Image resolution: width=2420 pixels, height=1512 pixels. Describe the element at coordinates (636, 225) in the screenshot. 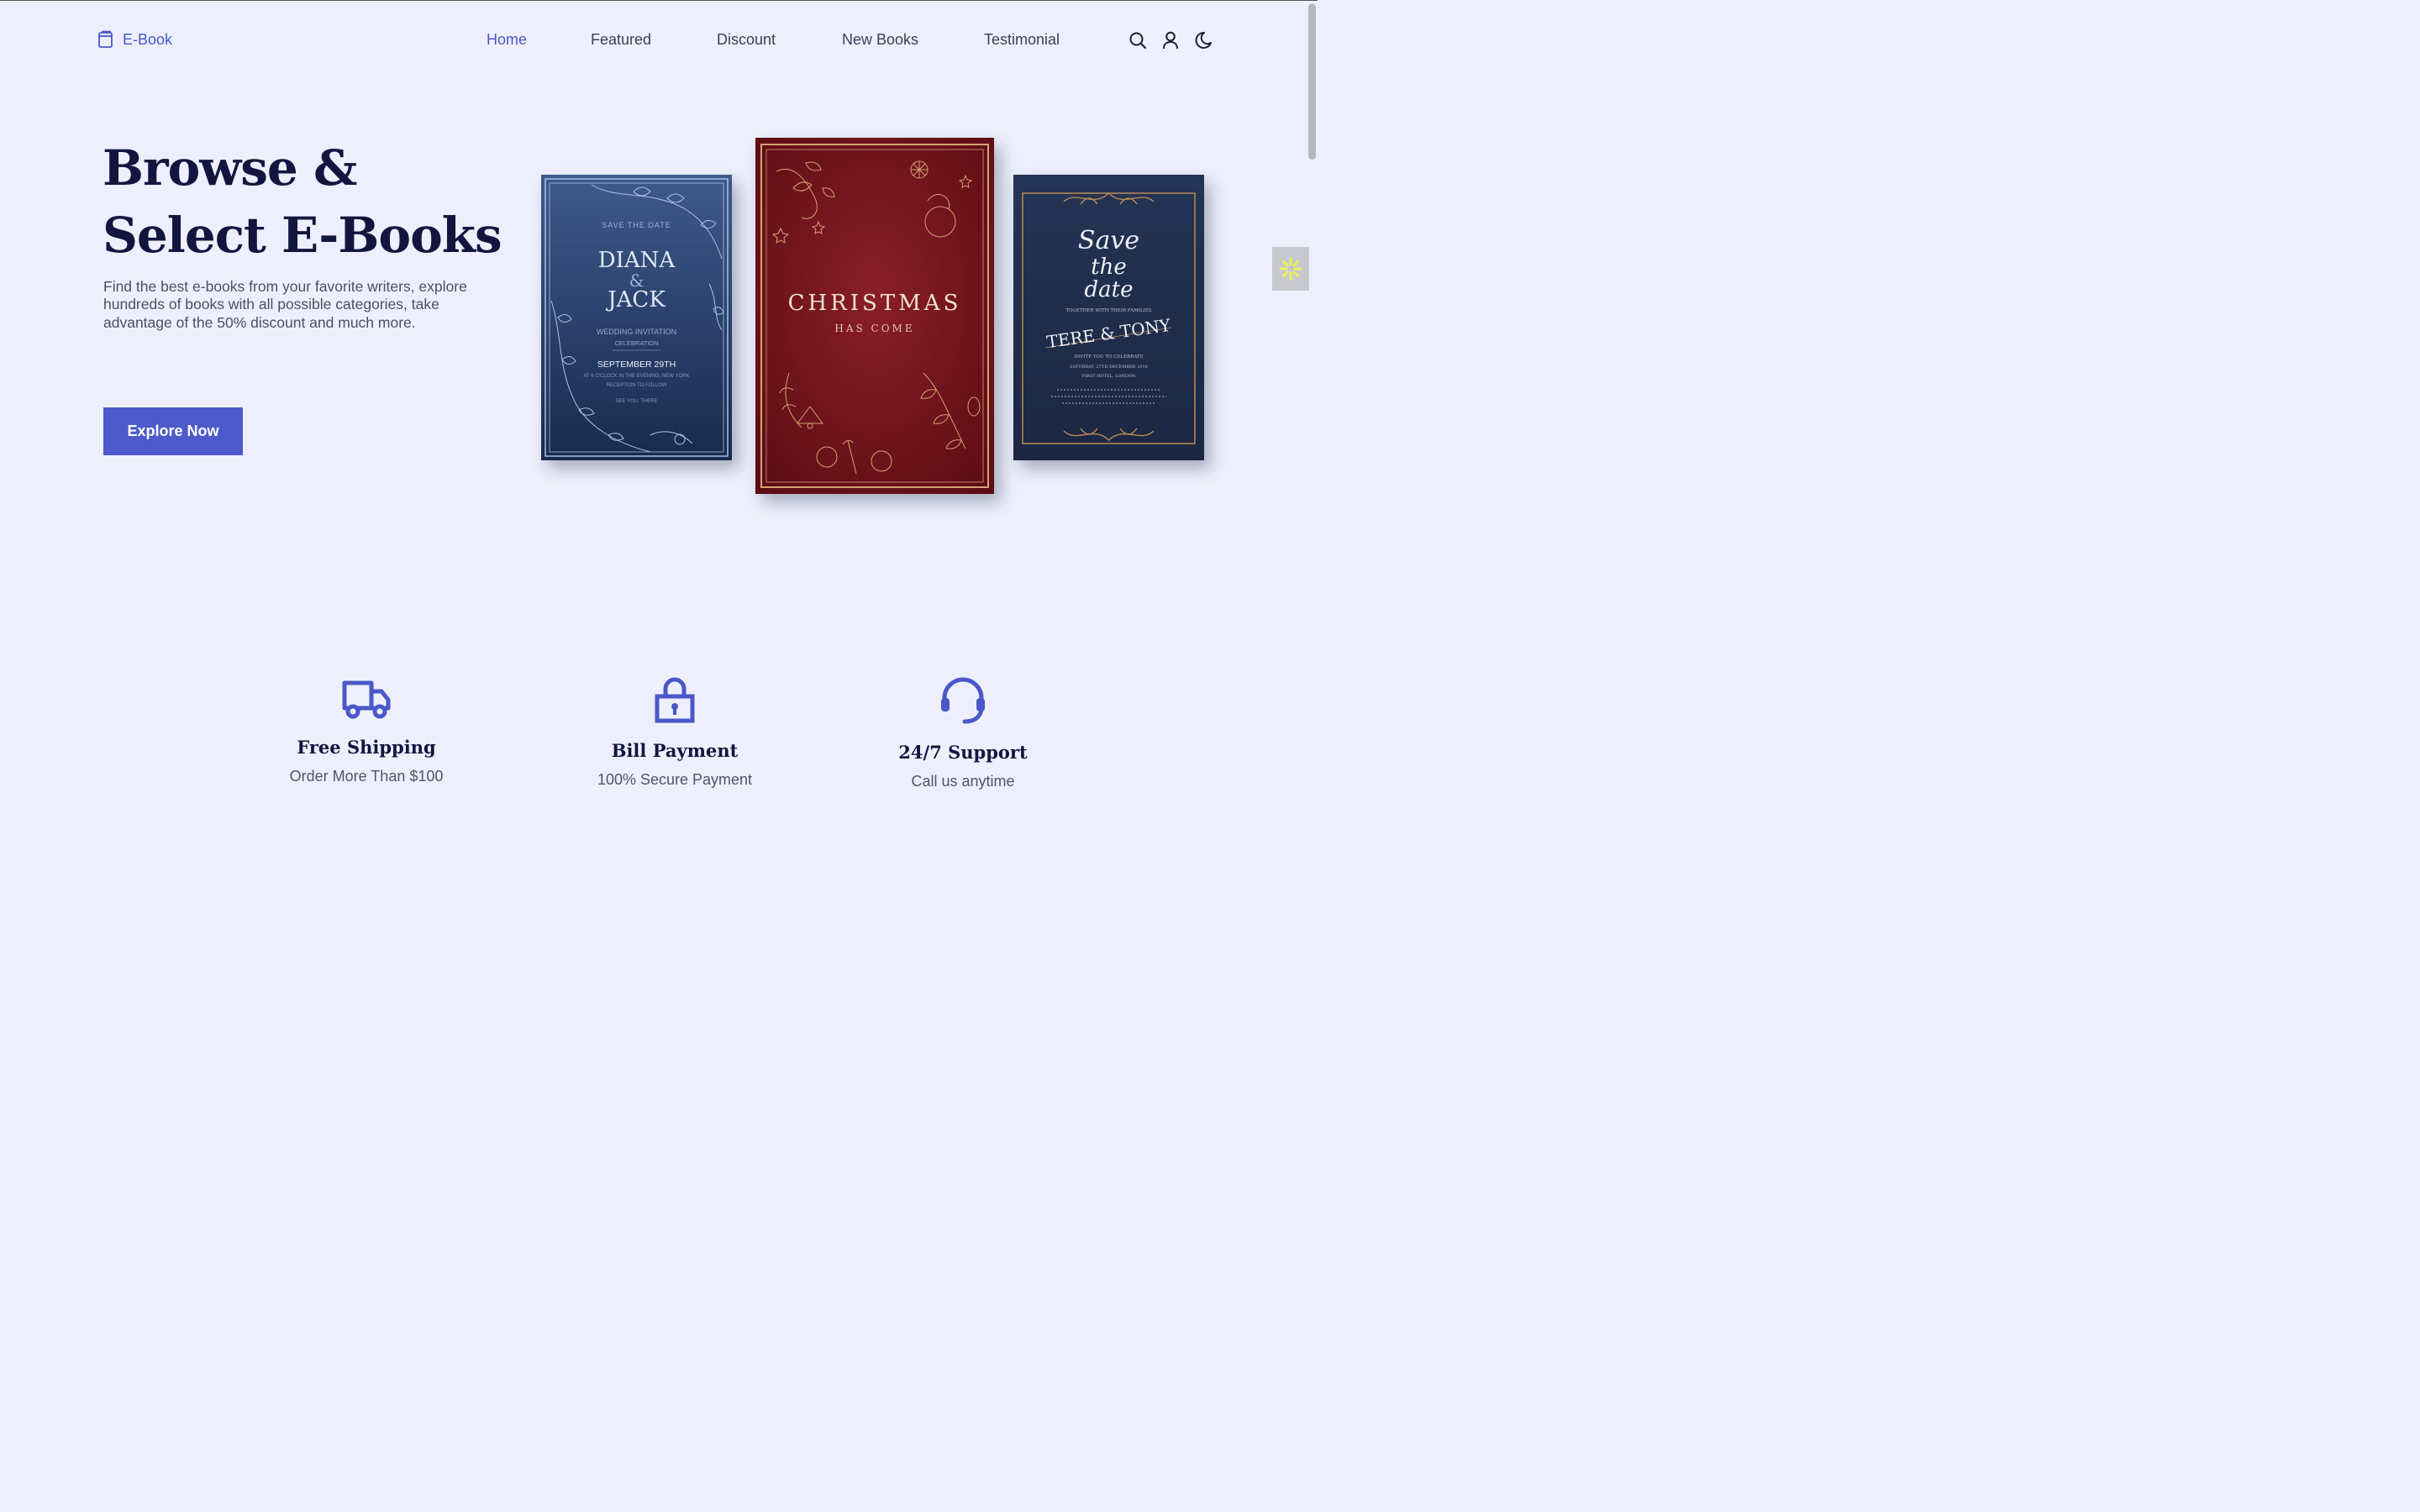

I see `book1-save-date: SAVE THE DATE` at that location.